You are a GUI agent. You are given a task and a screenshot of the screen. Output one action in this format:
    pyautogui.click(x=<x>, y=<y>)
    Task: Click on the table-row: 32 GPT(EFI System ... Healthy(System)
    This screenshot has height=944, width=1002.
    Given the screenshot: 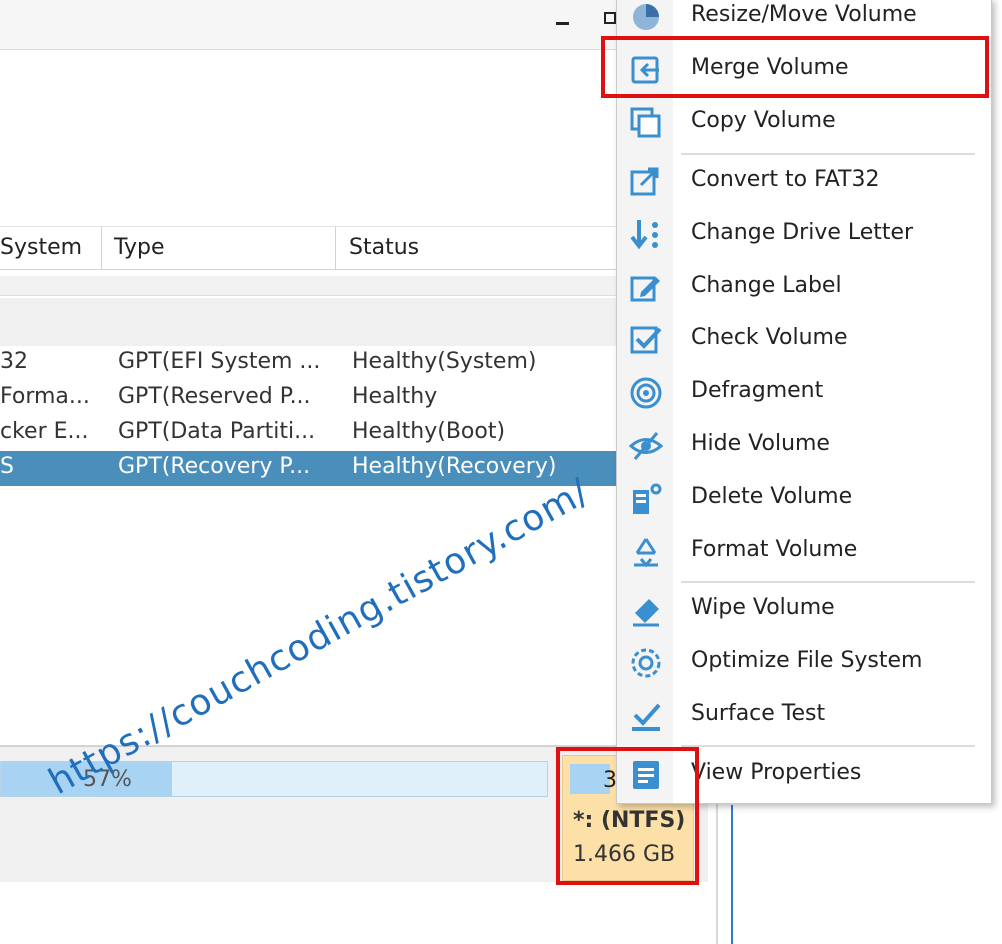 What is the action you would take?
    pyautogui.click(x=360, y=363)
    